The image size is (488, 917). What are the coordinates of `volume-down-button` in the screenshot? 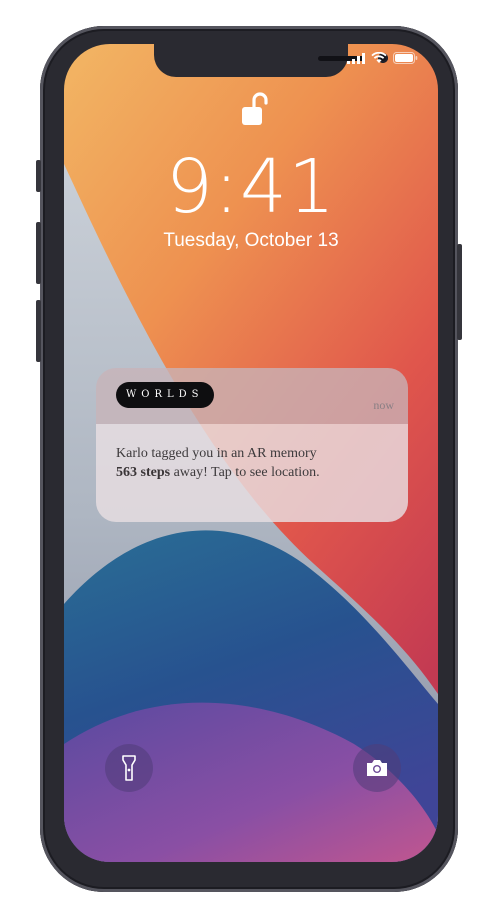 It's located at (38, 331).